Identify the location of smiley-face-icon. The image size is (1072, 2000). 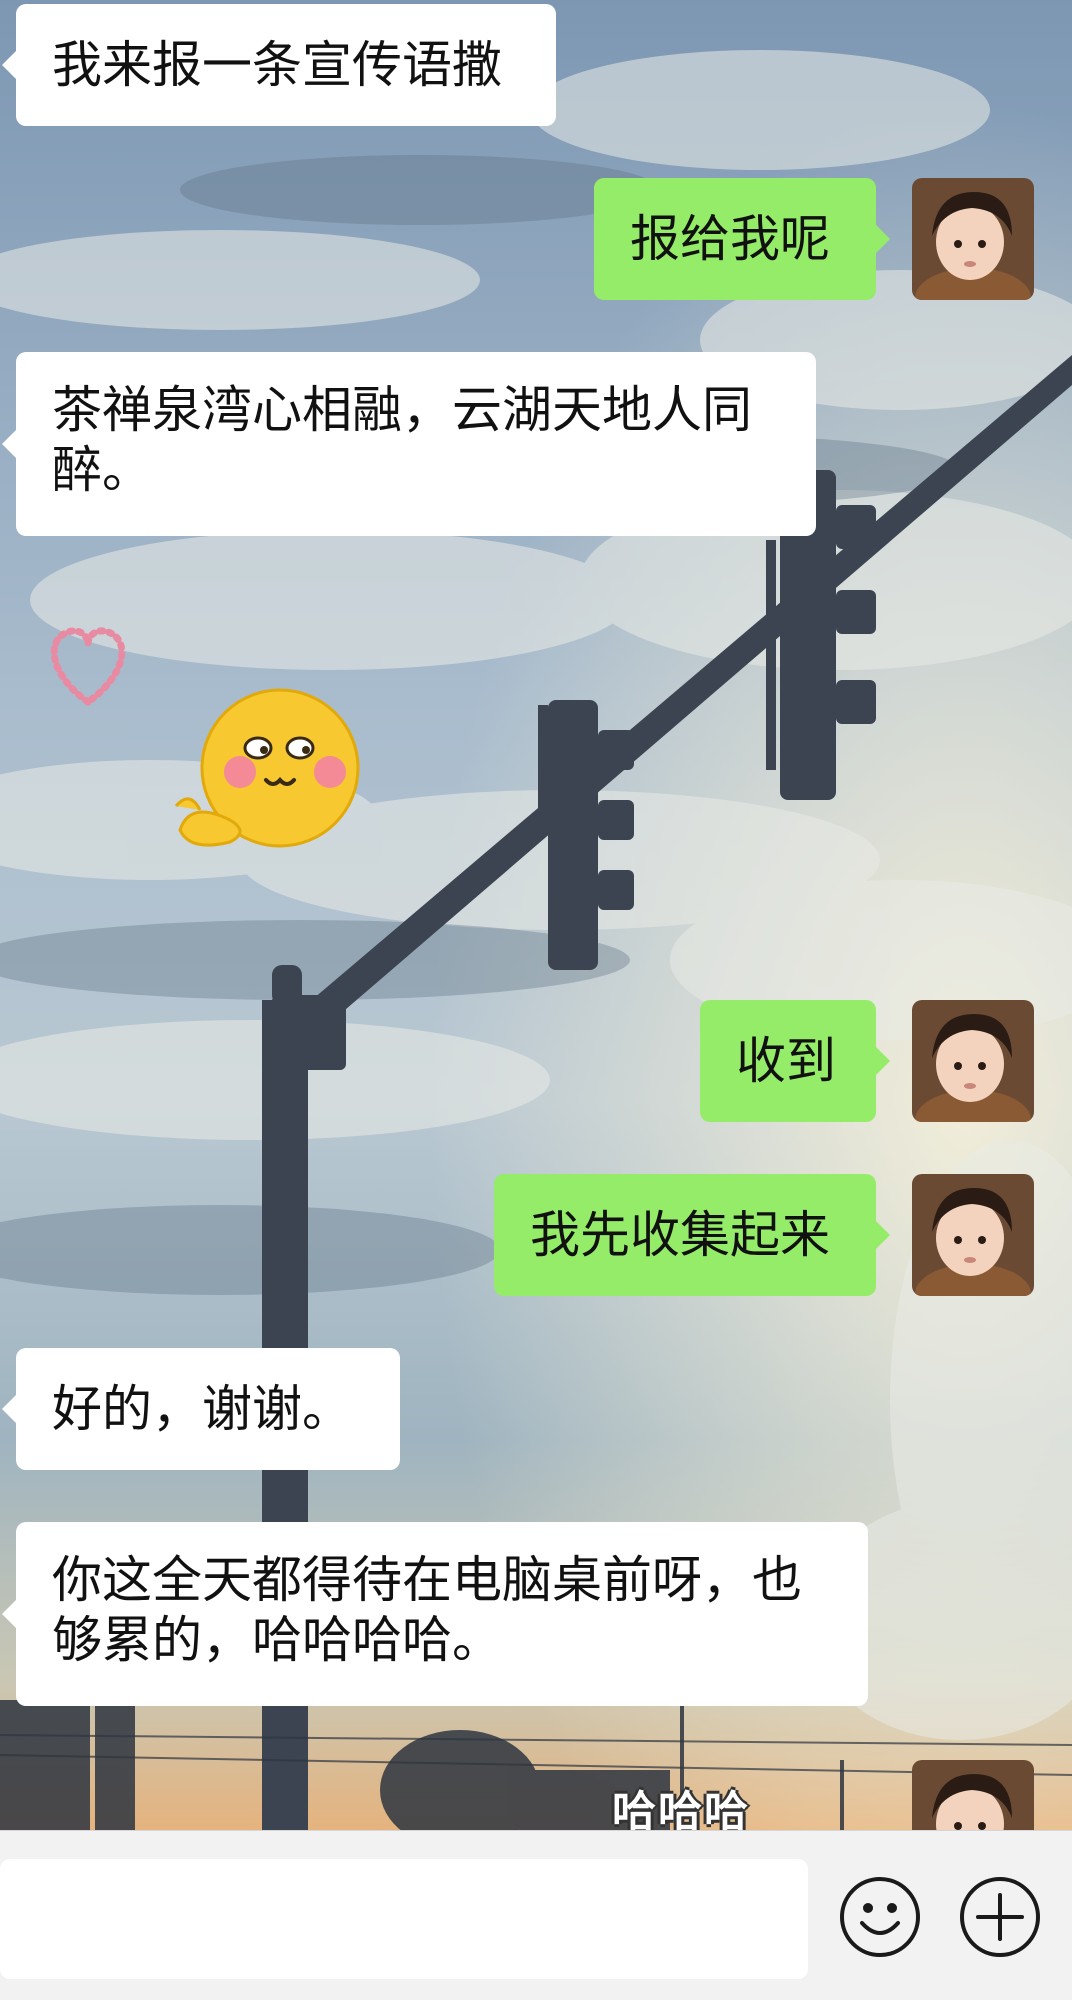
(880, 1917).